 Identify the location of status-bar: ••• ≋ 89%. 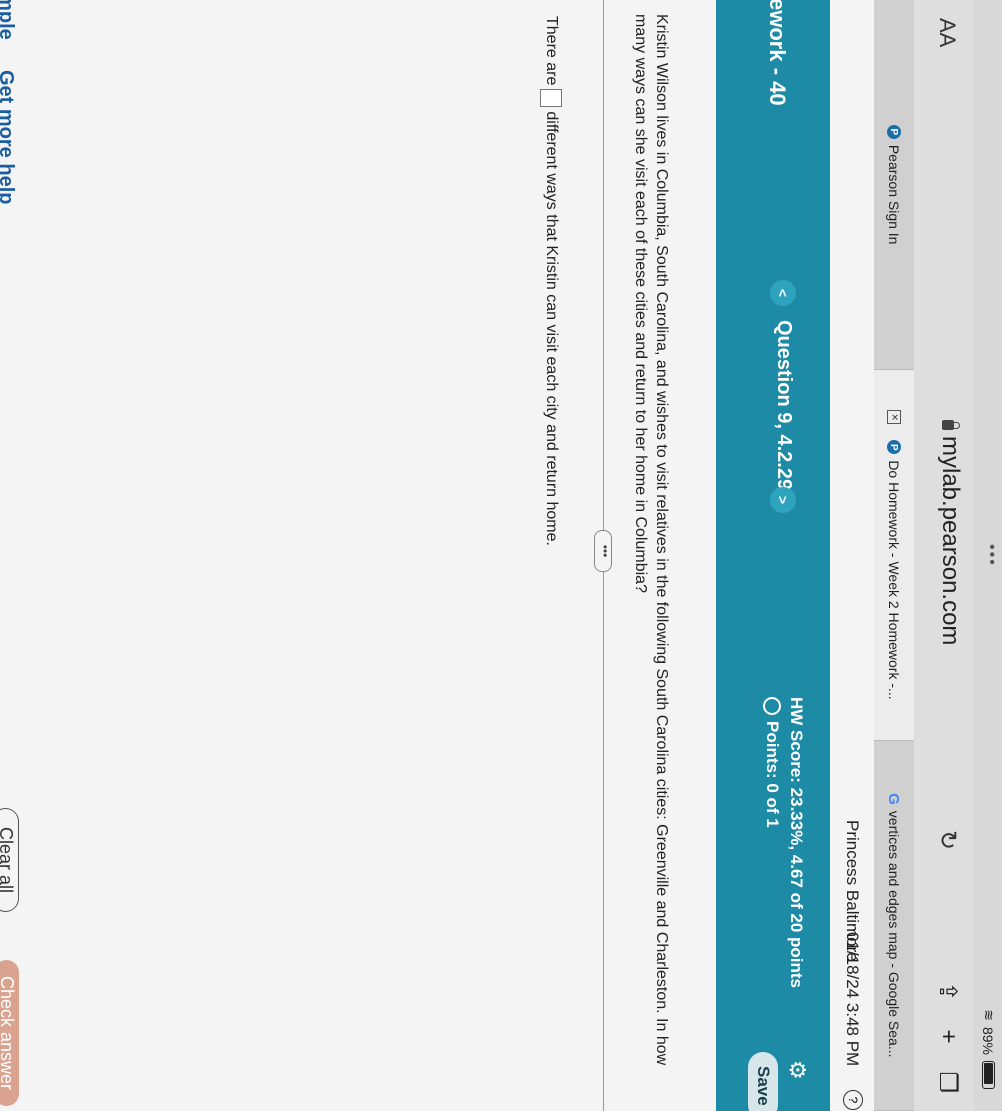
(988, 555).